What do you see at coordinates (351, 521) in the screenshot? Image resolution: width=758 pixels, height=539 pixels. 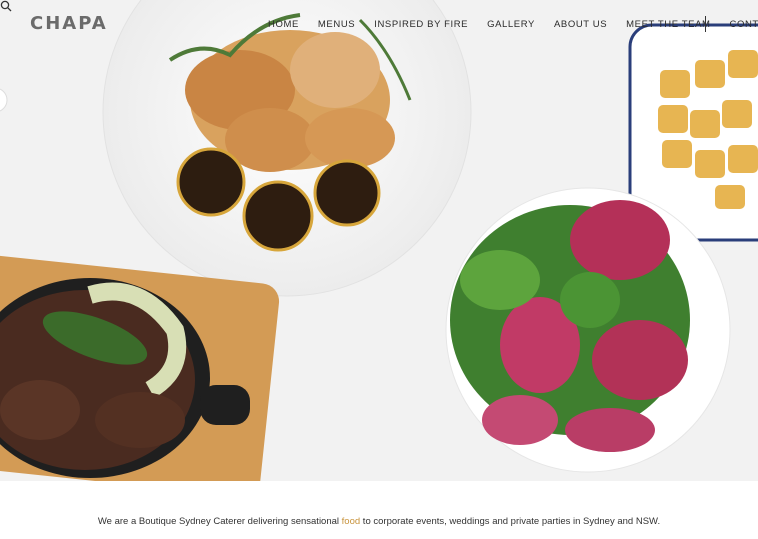 I see `intro-food-link: food` at bounding box center [351, 521].